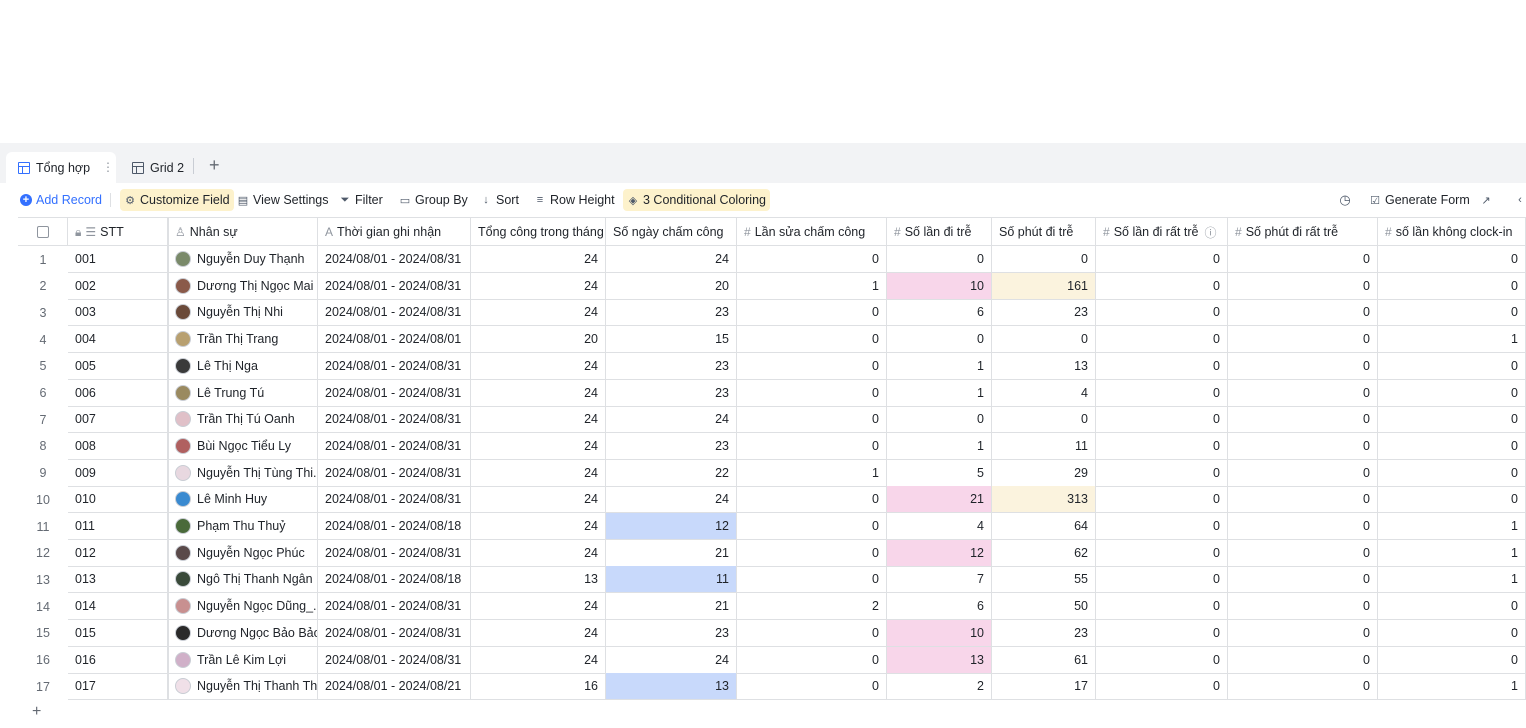  I want to click on cell-late-min: 11, so click(1044, 446).